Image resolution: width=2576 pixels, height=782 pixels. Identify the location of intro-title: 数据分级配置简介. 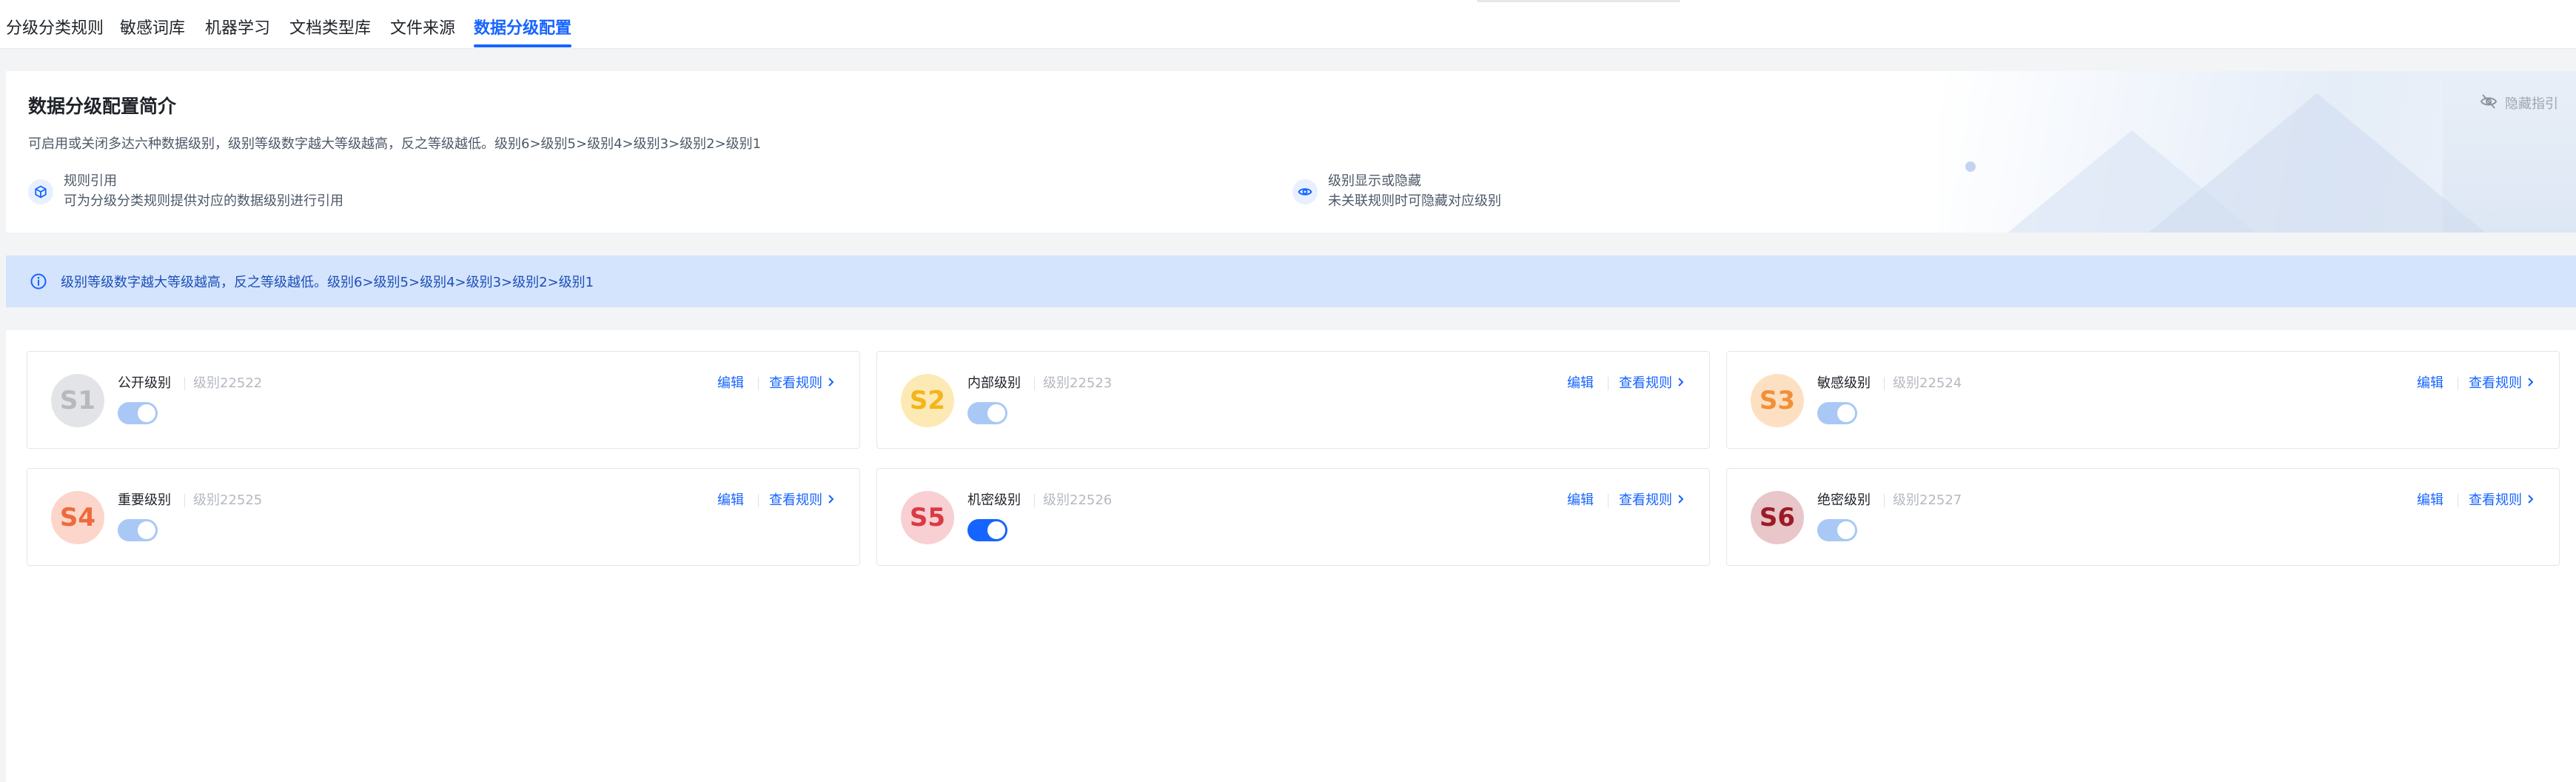
(102, 106).